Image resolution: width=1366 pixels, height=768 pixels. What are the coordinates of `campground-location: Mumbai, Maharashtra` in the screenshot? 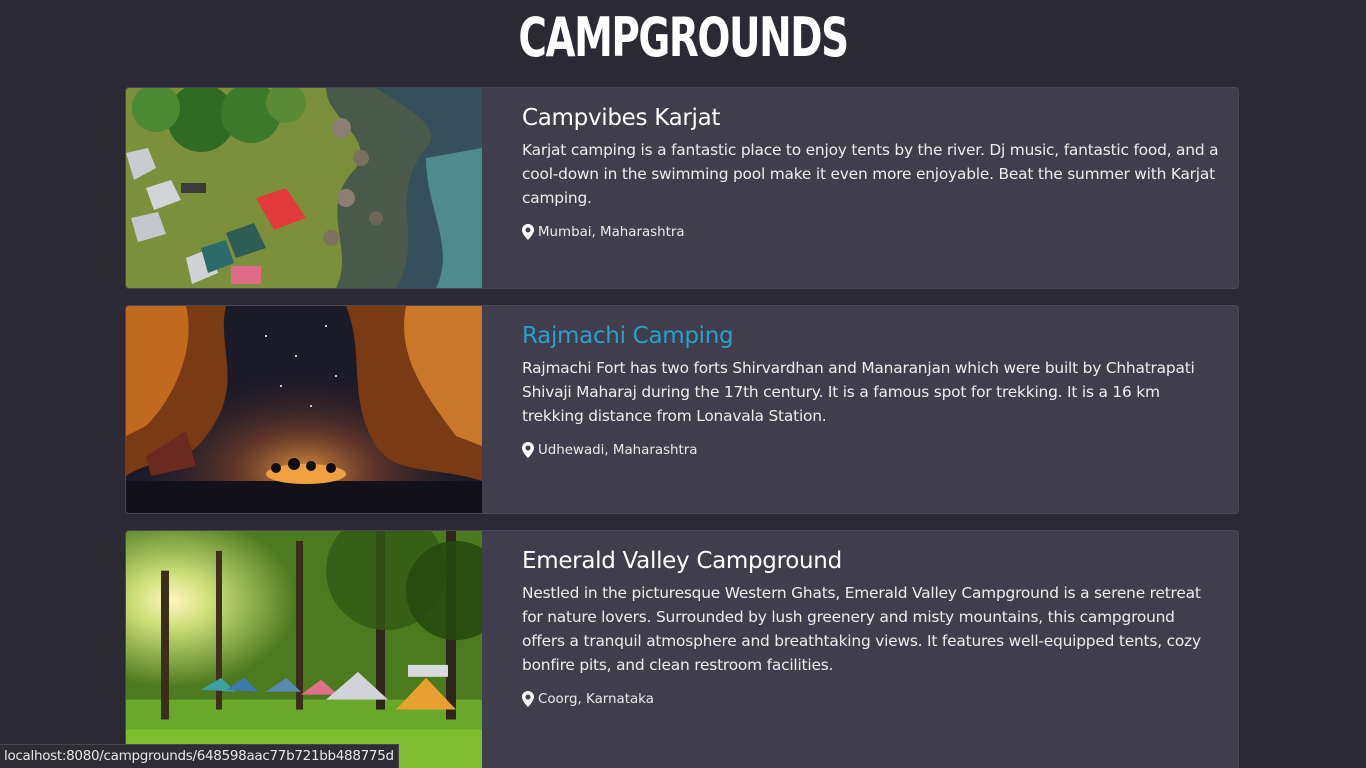 It's located at (872, 232).